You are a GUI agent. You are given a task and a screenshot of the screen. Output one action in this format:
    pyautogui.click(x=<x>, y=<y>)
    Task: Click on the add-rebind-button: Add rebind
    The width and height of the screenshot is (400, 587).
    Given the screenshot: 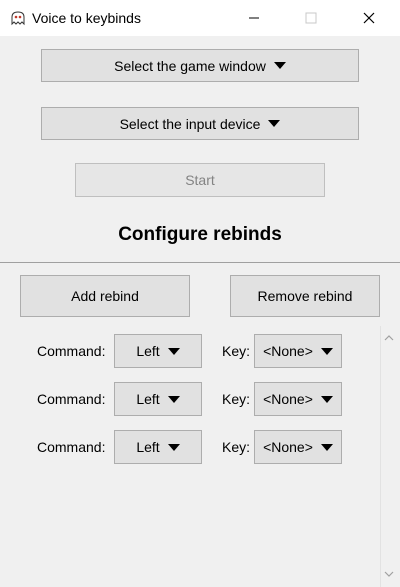 What is the action you would take?
    pyautogui.click(x=105, y=296)
    